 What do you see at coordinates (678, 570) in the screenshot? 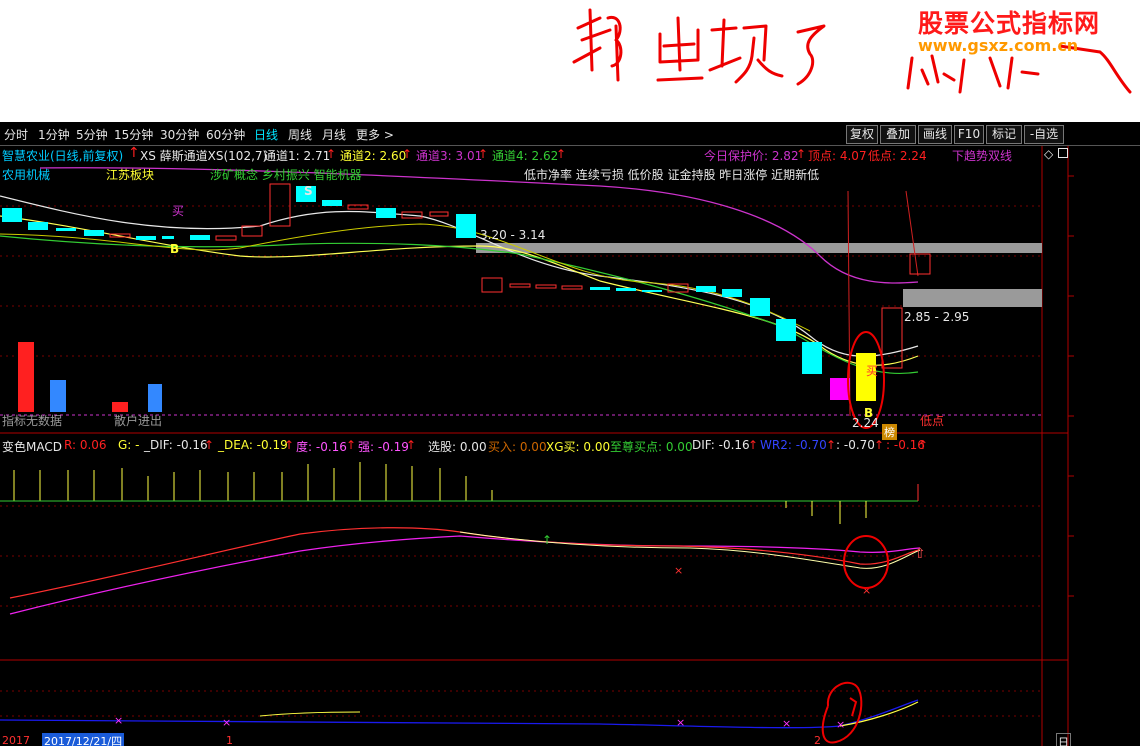
I see `macd-cross-marker: ×` at bounding box center [678, 570].